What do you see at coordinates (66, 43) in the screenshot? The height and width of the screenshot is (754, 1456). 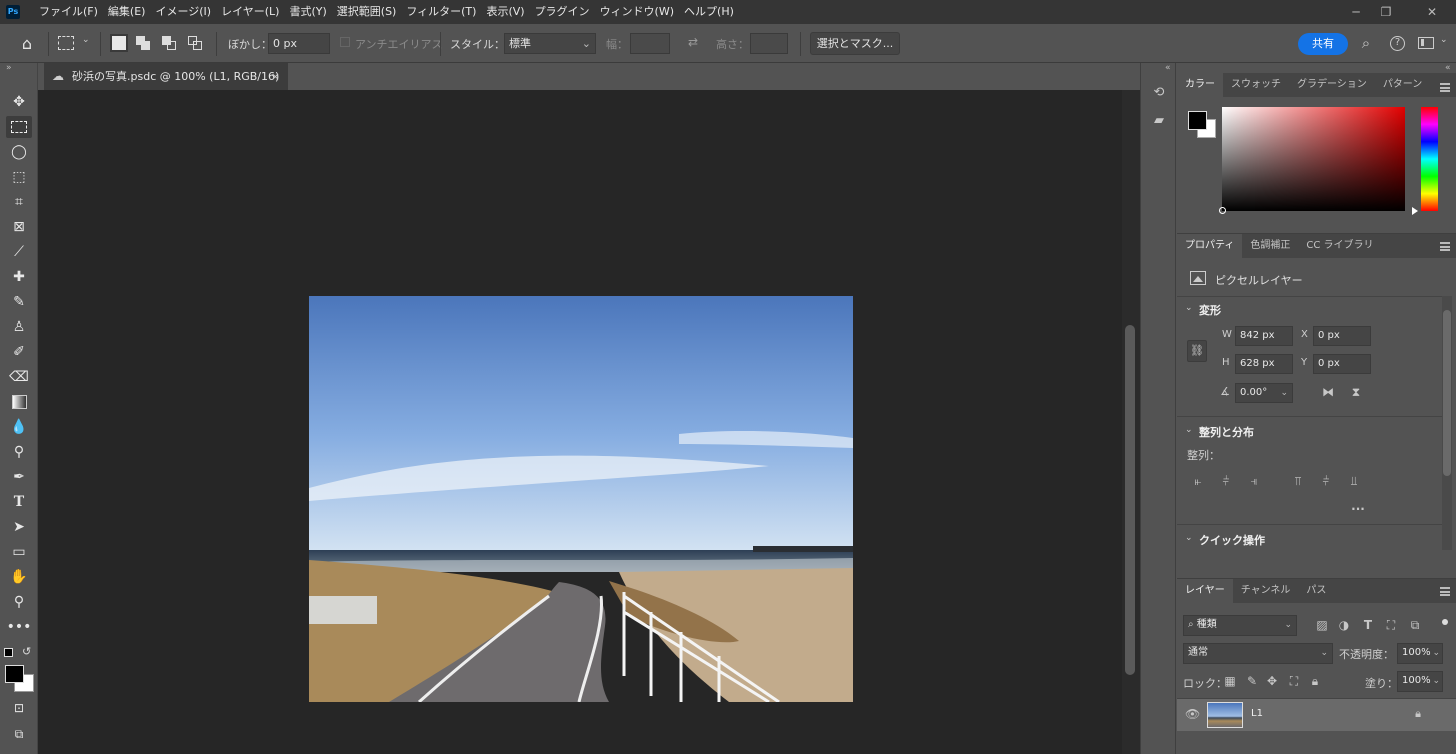 I see `rect-marquee-preset-icon` at bounding box center [66, 43].